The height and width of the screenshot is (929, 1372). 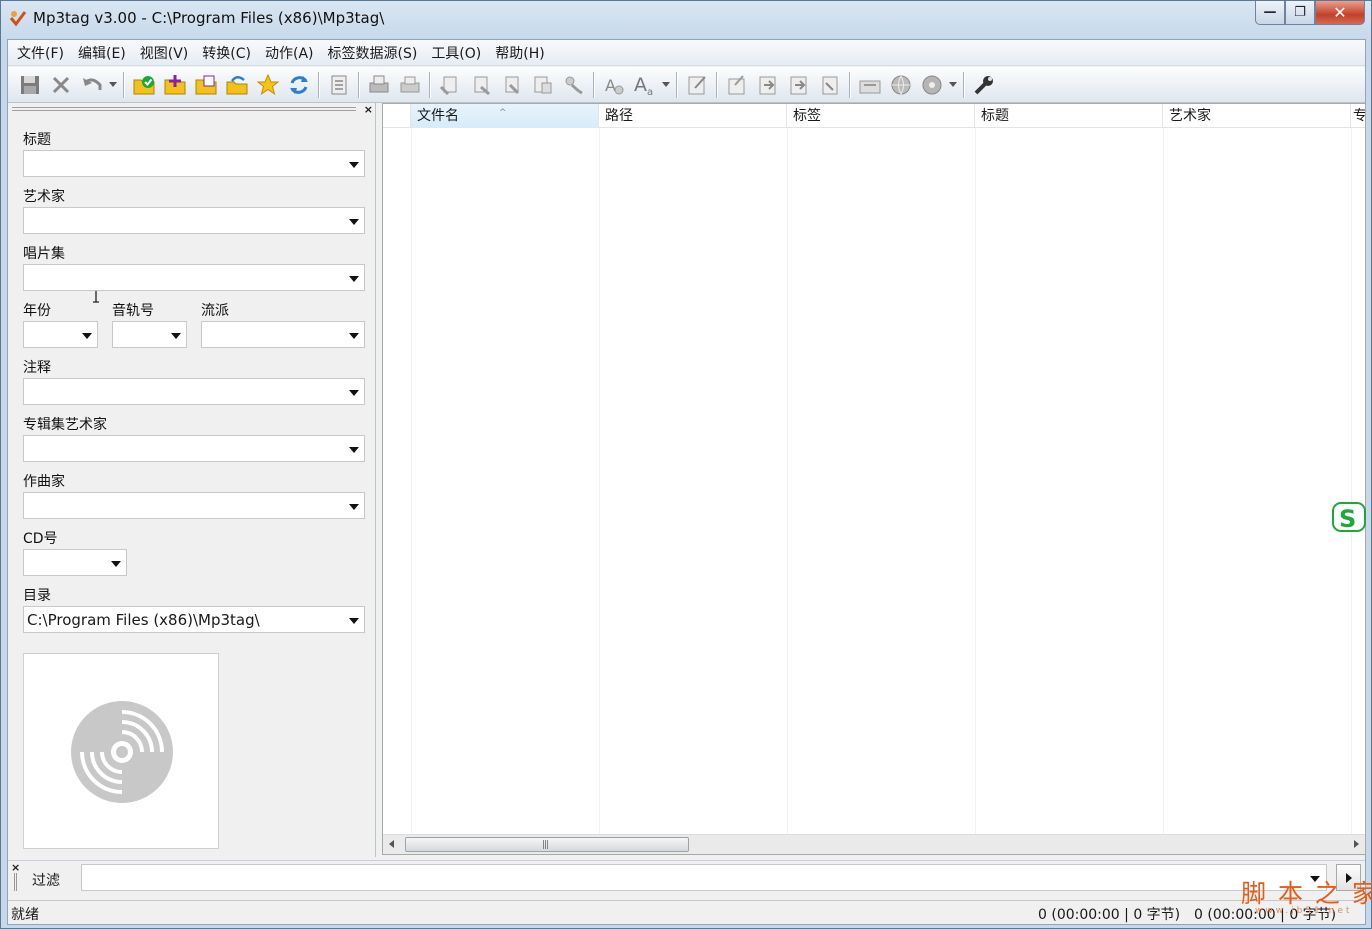 What do you see at coordinates (143, 85) in the screenshot?
I see `change-directory-button` at bounding box center [143, 85].